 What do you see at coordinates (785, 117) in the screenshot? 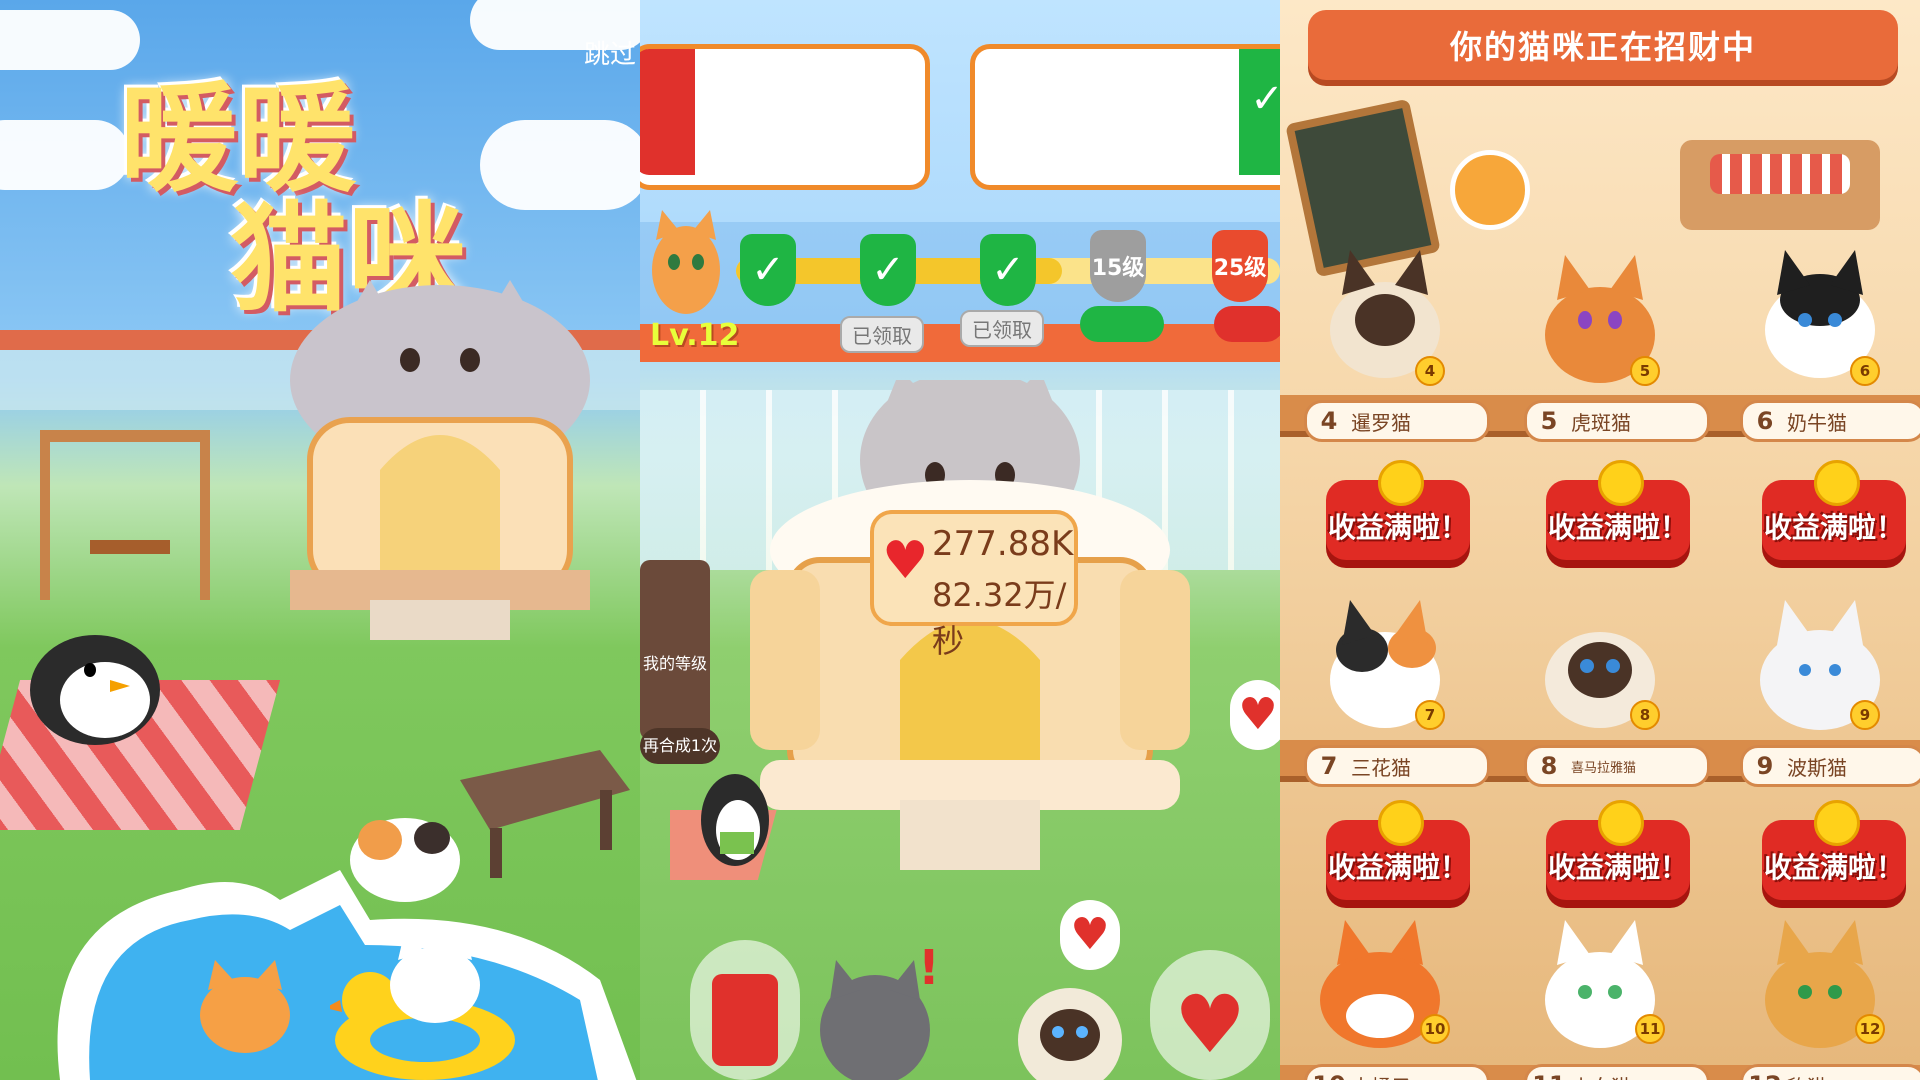
I see `task-card-left` at bounding box center [785, 117].